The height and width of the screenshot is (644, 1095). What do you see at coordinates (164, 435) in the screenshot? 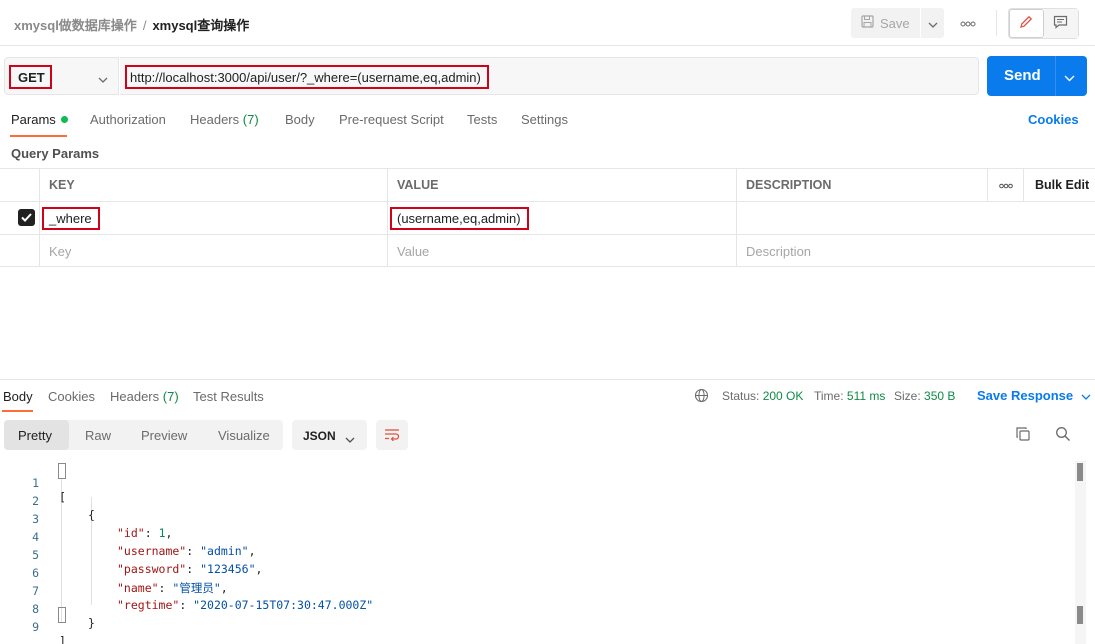
I see `mode-preview: Preview` at bounding box center [164, 435].